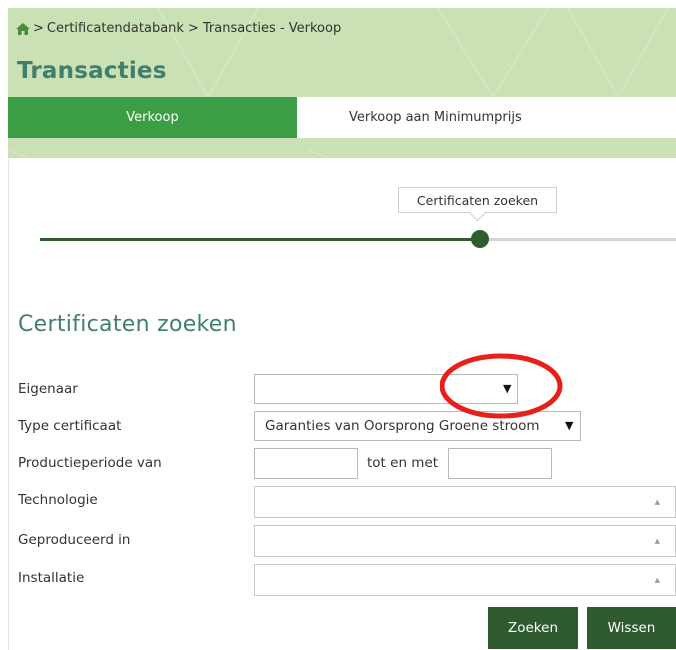 Image resolution: width=676 pixels, height=650 pixels. Describe the element at coordinates (48, 389) in the screenshot. I see `eigenaar-label: Eigenaar` at that location.